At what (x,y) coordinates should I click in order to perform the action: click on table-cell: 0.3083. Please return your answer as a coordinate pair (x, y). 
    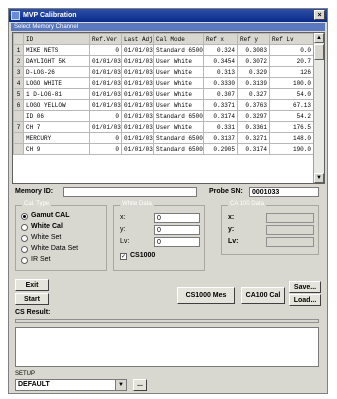
    Looking at the image, I should click on (253, 50).